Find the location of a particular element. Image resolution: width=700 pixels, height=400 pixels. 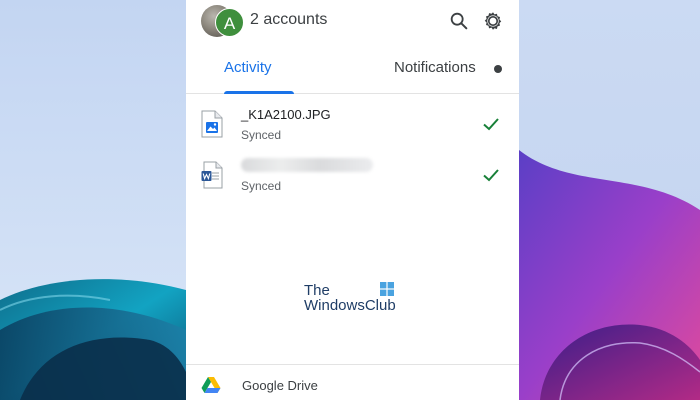

footer: Google Drive is located at coordinates (352, 382).